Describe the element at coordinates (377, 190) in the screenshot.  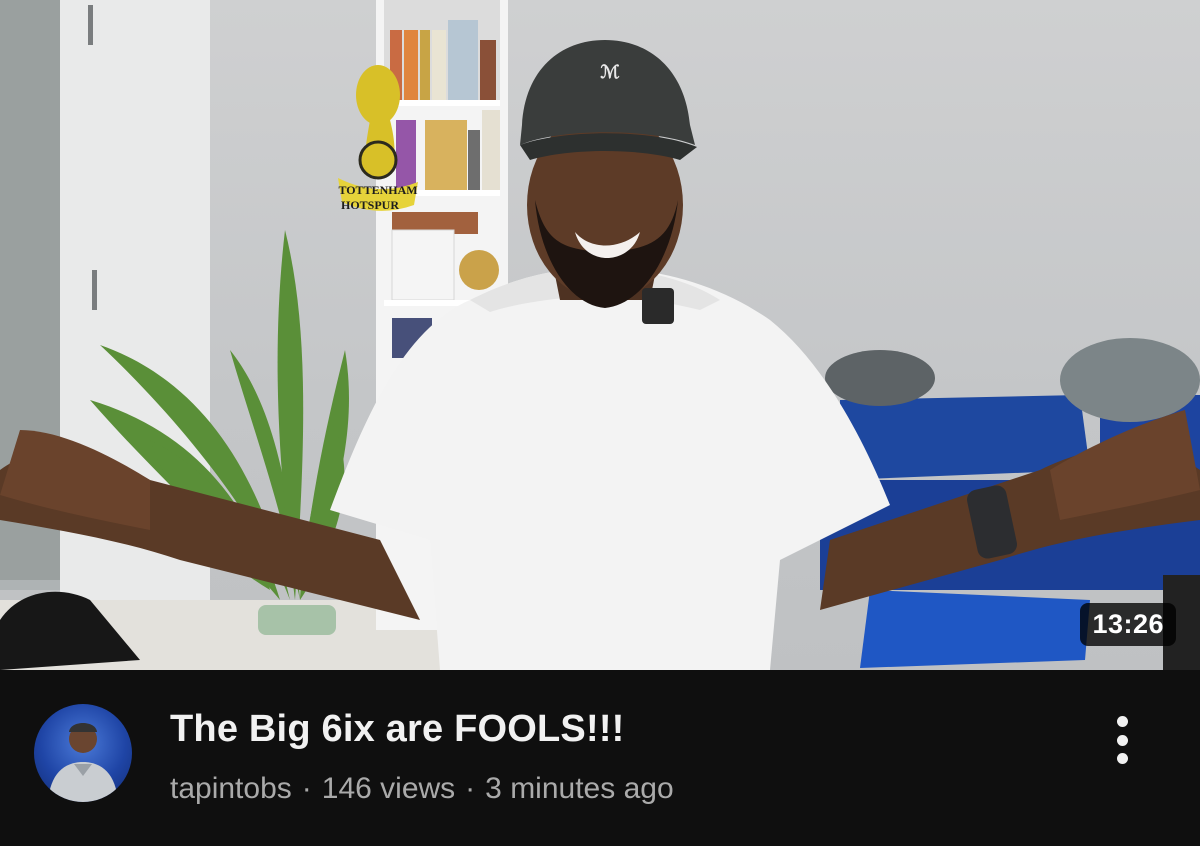
I see `crest-text-line1: TOTTENHAM` at that location.